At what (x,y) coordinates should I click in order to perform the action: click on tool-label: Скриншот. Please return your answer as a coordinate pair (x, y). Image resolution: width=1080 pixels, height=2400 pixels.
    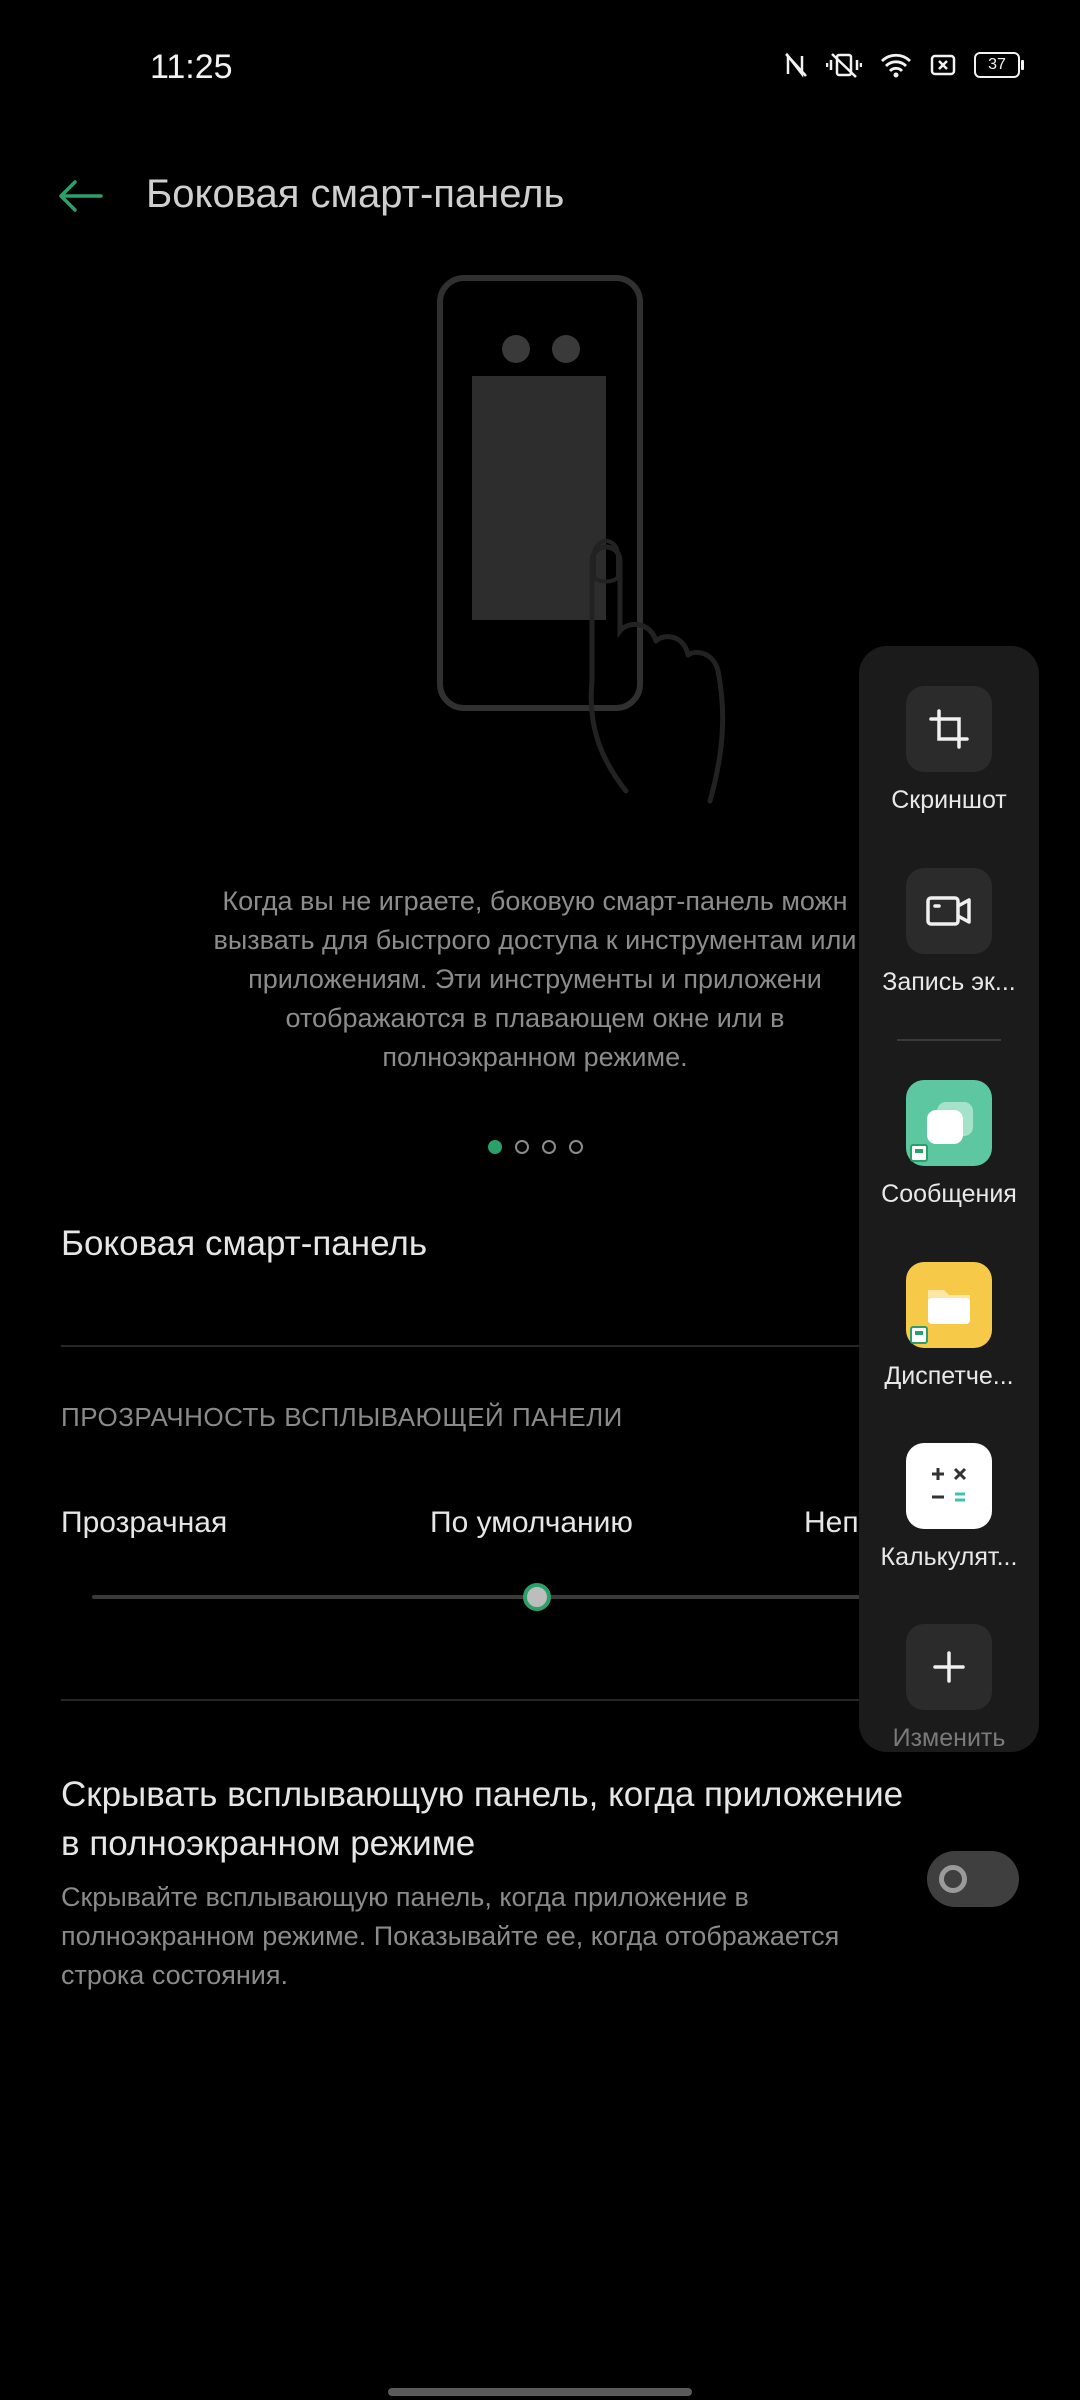
    Looking at the image, I should click on (949, 800).